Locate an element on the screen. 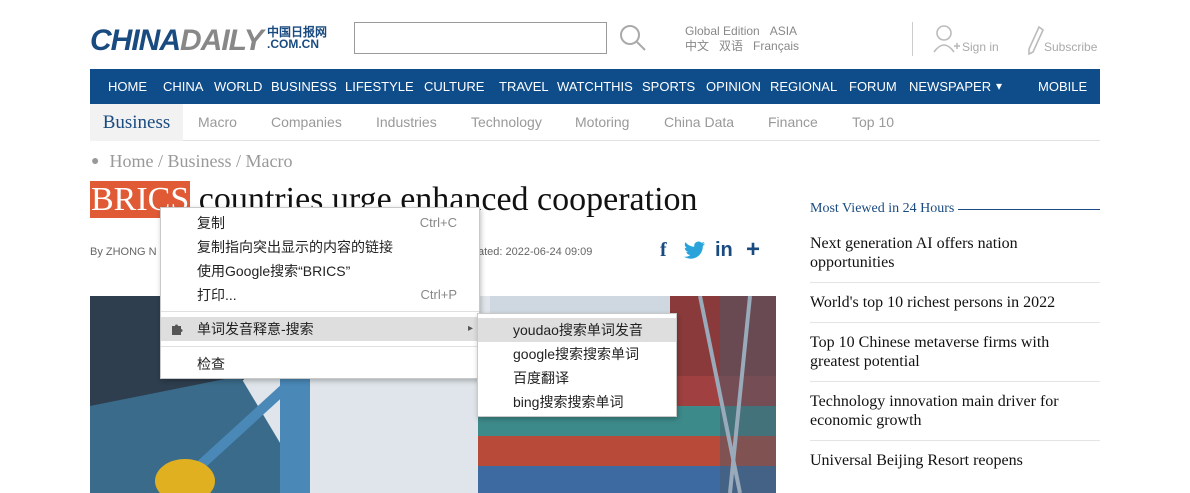 This screenshot has height=493, width=1190. nav-business: BUSINESS is located at coordinates (304, 86).